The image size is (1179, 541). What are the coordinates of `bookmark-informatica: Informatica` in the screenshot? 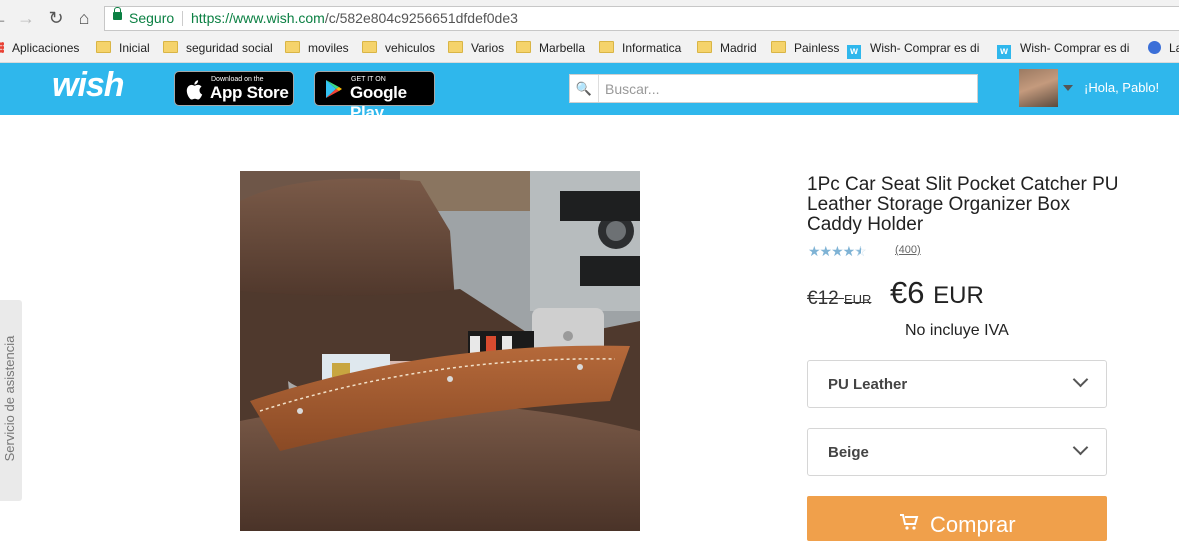 It's located at (640, 49).